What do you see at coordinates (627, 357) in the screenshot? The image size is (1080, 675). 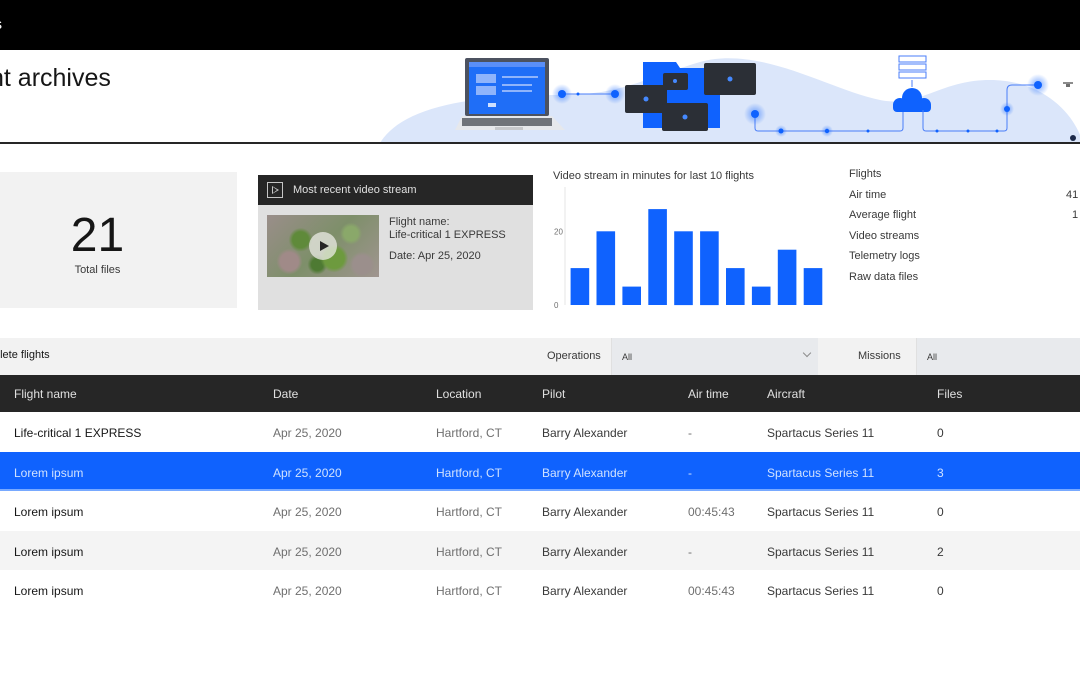 I see `operations-select-value: All` at bounding box center [627, 357].